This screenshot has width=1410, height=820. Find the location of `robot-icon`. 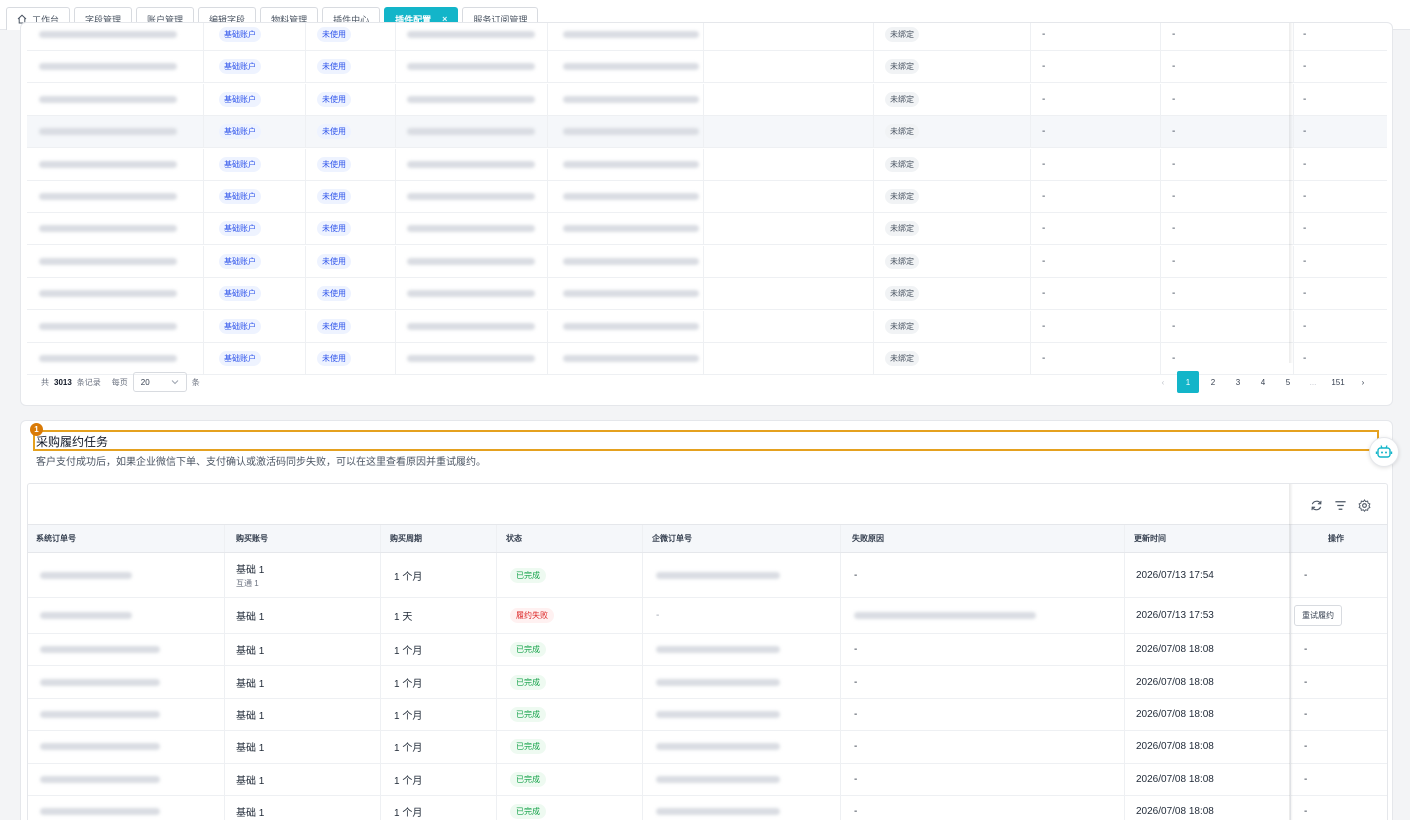

robot-icon is located at coordinates (1384, 452).